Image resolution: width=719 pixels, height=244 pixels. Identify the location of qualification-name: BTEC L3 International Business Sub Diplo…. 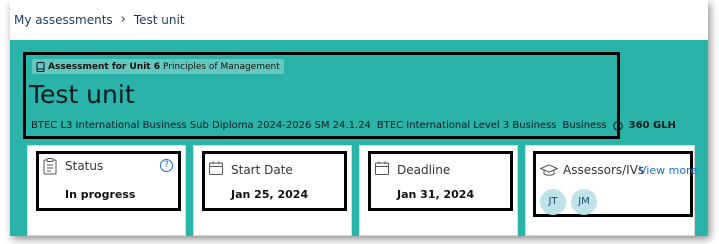
(201, 125).